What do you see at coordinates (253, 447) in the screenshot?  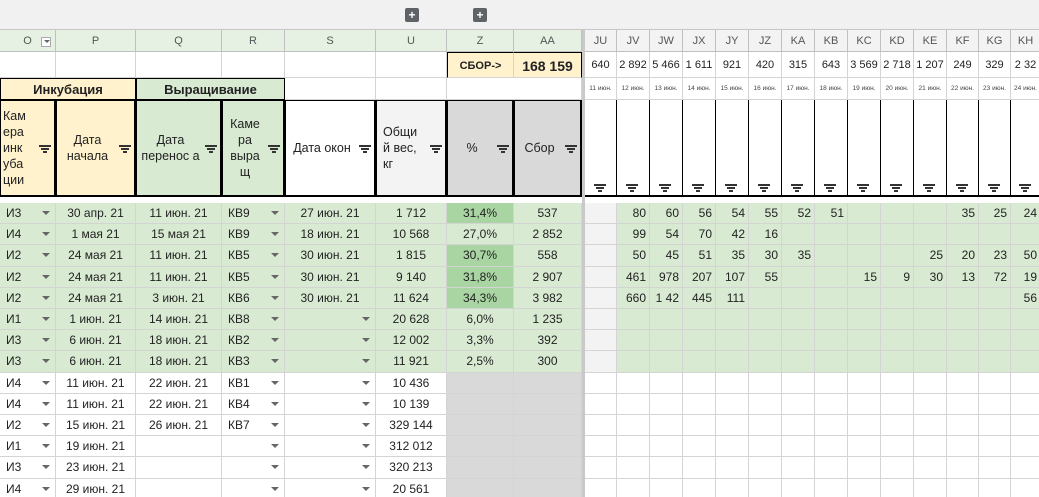 I see `cell-r` at bounding box center [253, 447].